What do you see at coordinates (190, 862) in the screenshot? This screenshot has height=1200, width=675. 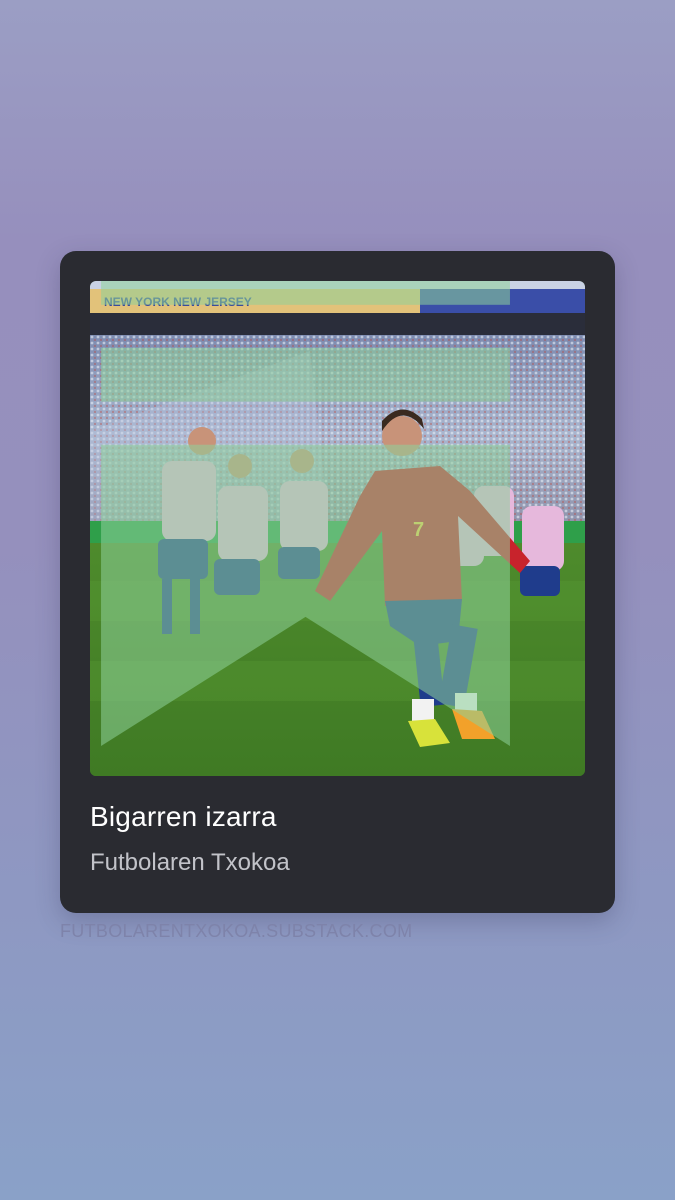 I see `publication-name: Futbolaren Txokoa` at bounding box center [190, 862].